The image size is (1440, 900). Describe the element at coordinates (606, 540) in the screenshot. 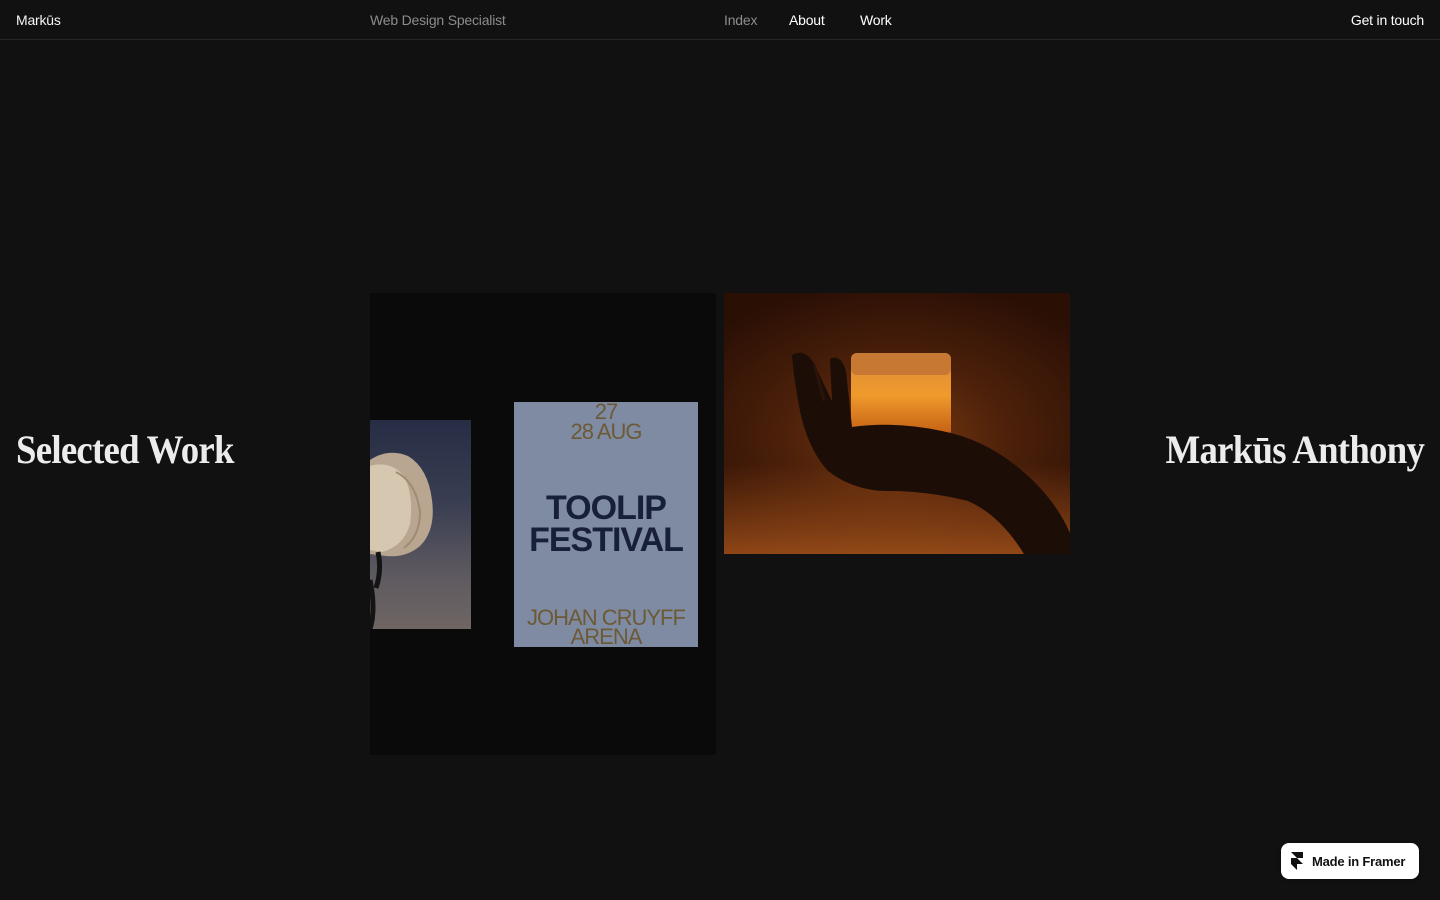

I see `poster-title-line-2: FESTIVAL` at that location.